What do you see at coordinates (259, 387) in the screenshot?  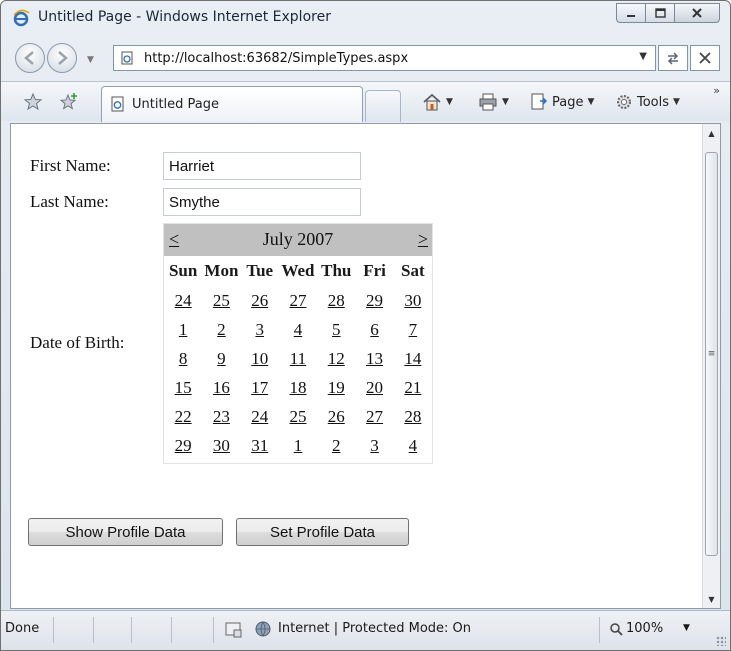 I see `calendar-day-link: 17` at bounding box center [259, 387].